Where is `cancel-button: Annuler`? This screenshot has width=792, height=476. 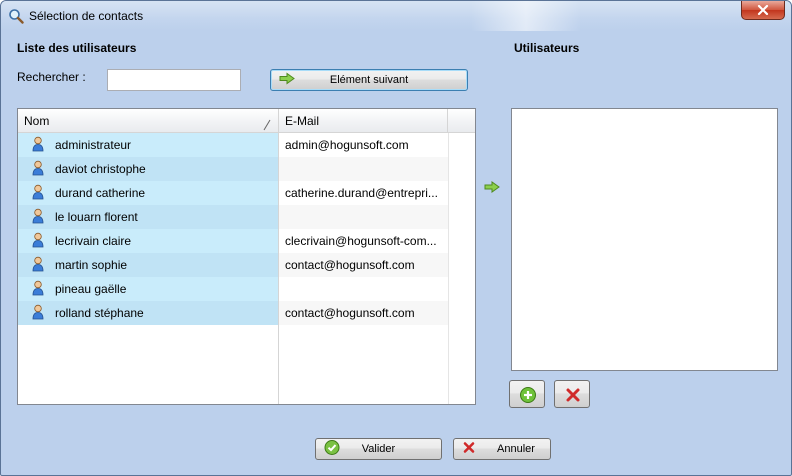 cancel-button: Annuler is located at coordinates (502, 449).